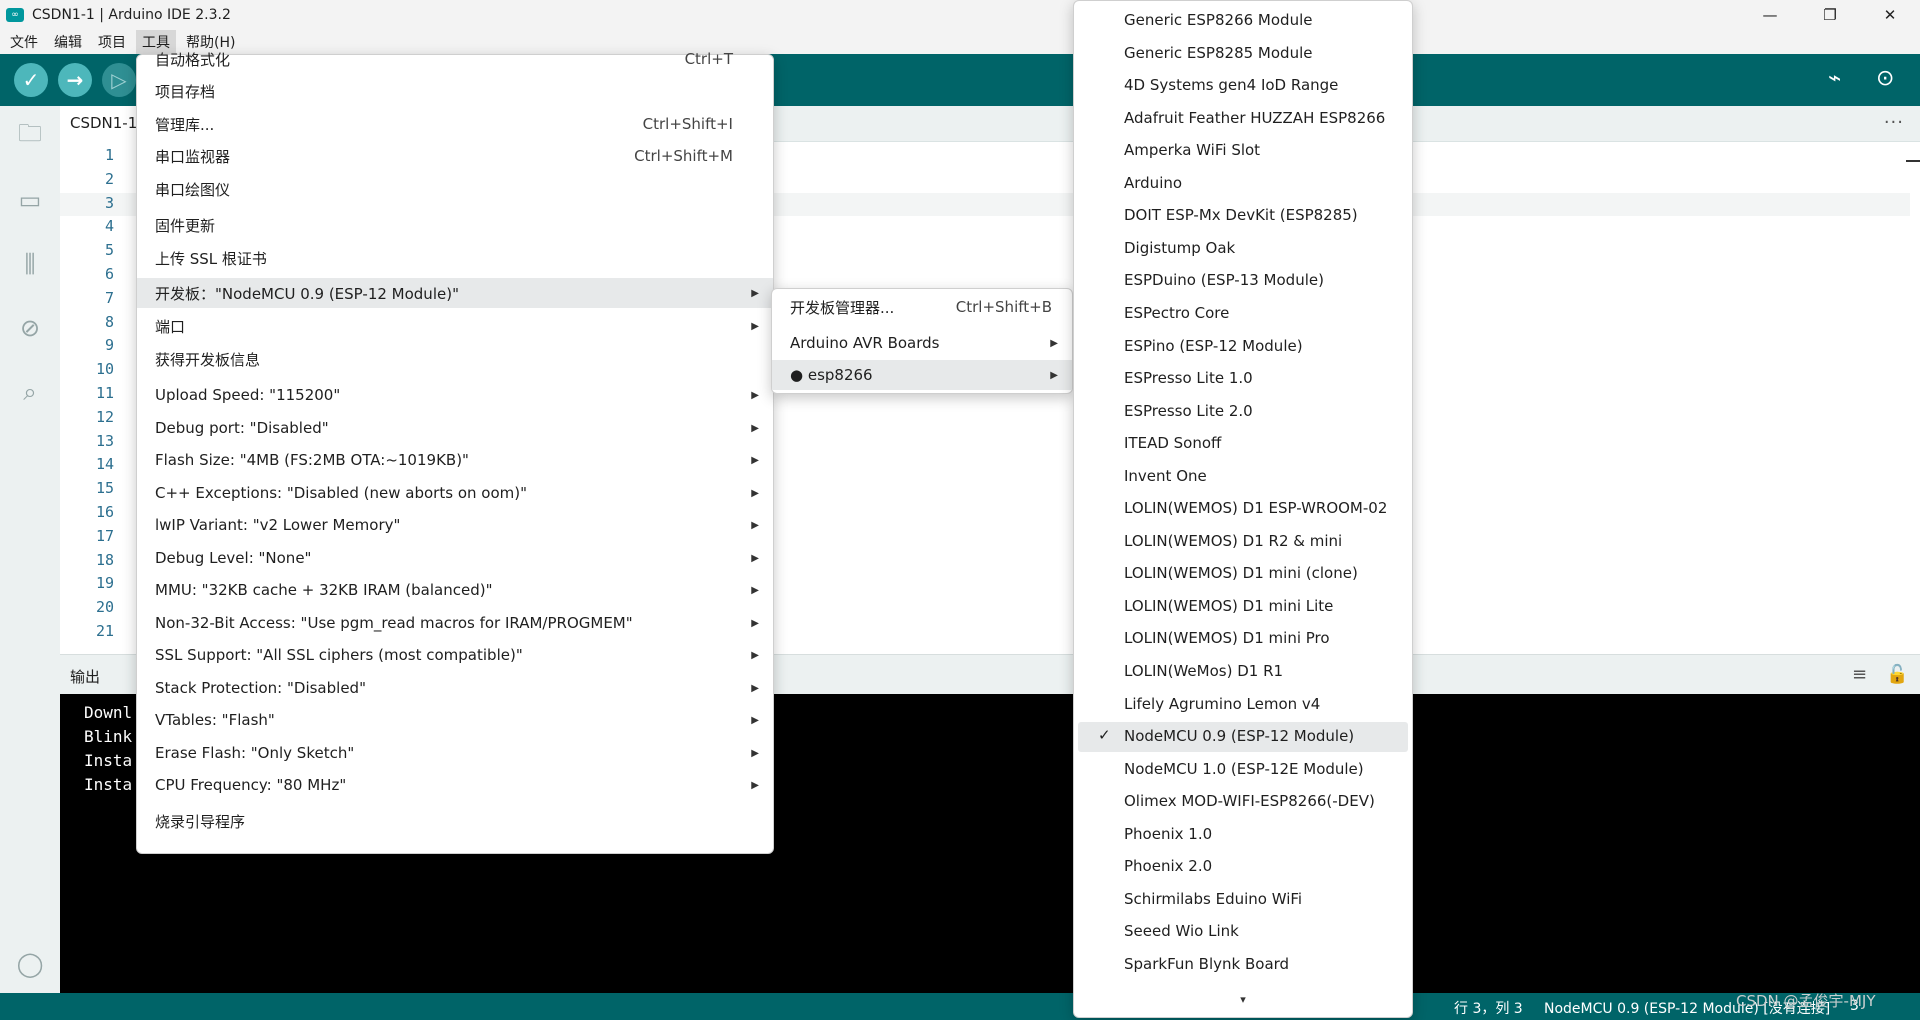  Describe the element at coordinates (455, 124) in the screenshot. I see `tools-menu-item: 管理库... Ctrl+Shift+I` at that location.